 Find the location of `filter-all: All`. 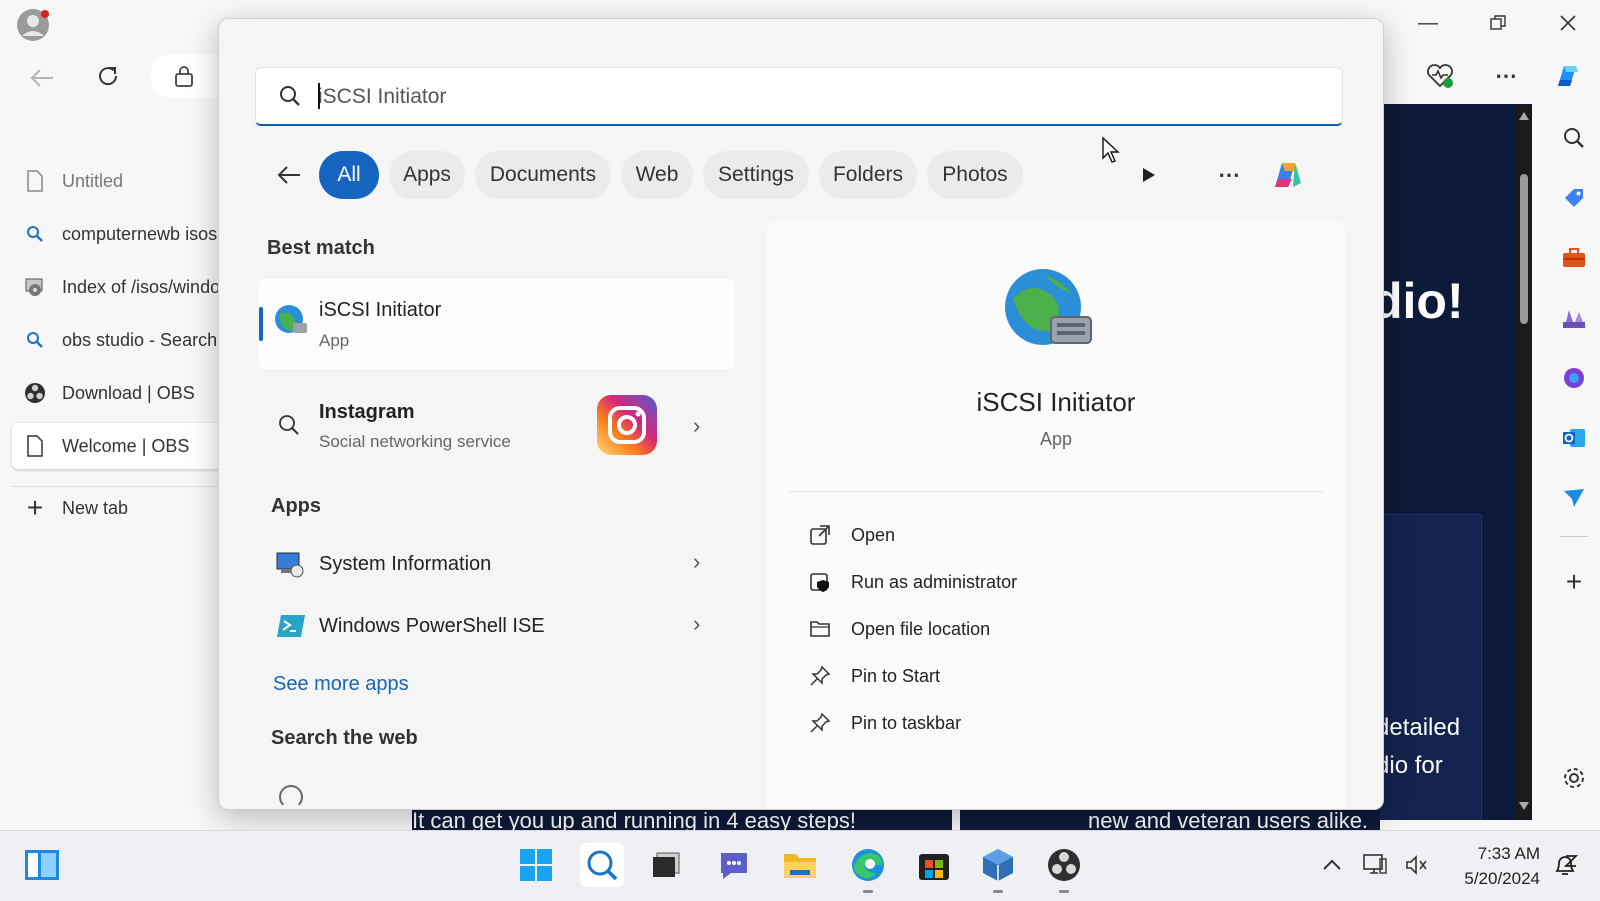

filter-all: All is located at coordinates (349, 175).